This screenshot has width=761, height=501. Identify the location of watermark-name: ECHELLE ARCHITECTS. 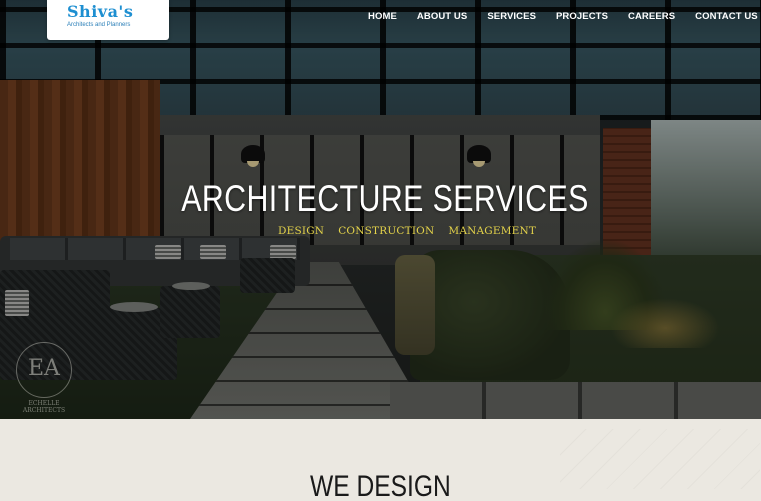
(44, 407).